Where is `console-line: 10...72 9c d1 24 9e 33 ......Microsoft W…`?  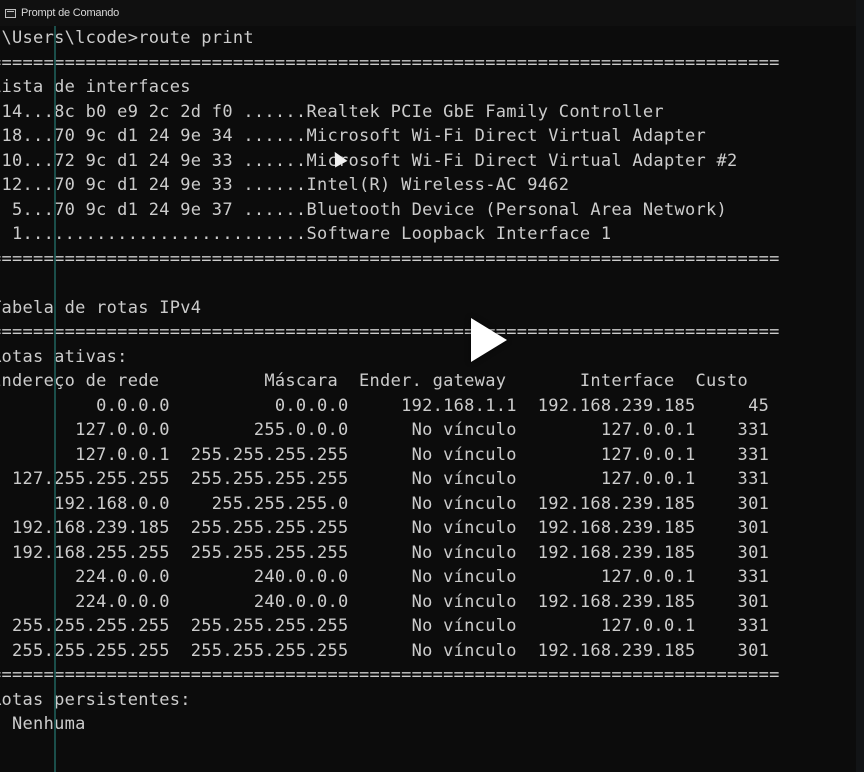 console-line: 10...72 9c d1 24 9e 33 ......Microsoft W… is located at coordinates (369, 160).